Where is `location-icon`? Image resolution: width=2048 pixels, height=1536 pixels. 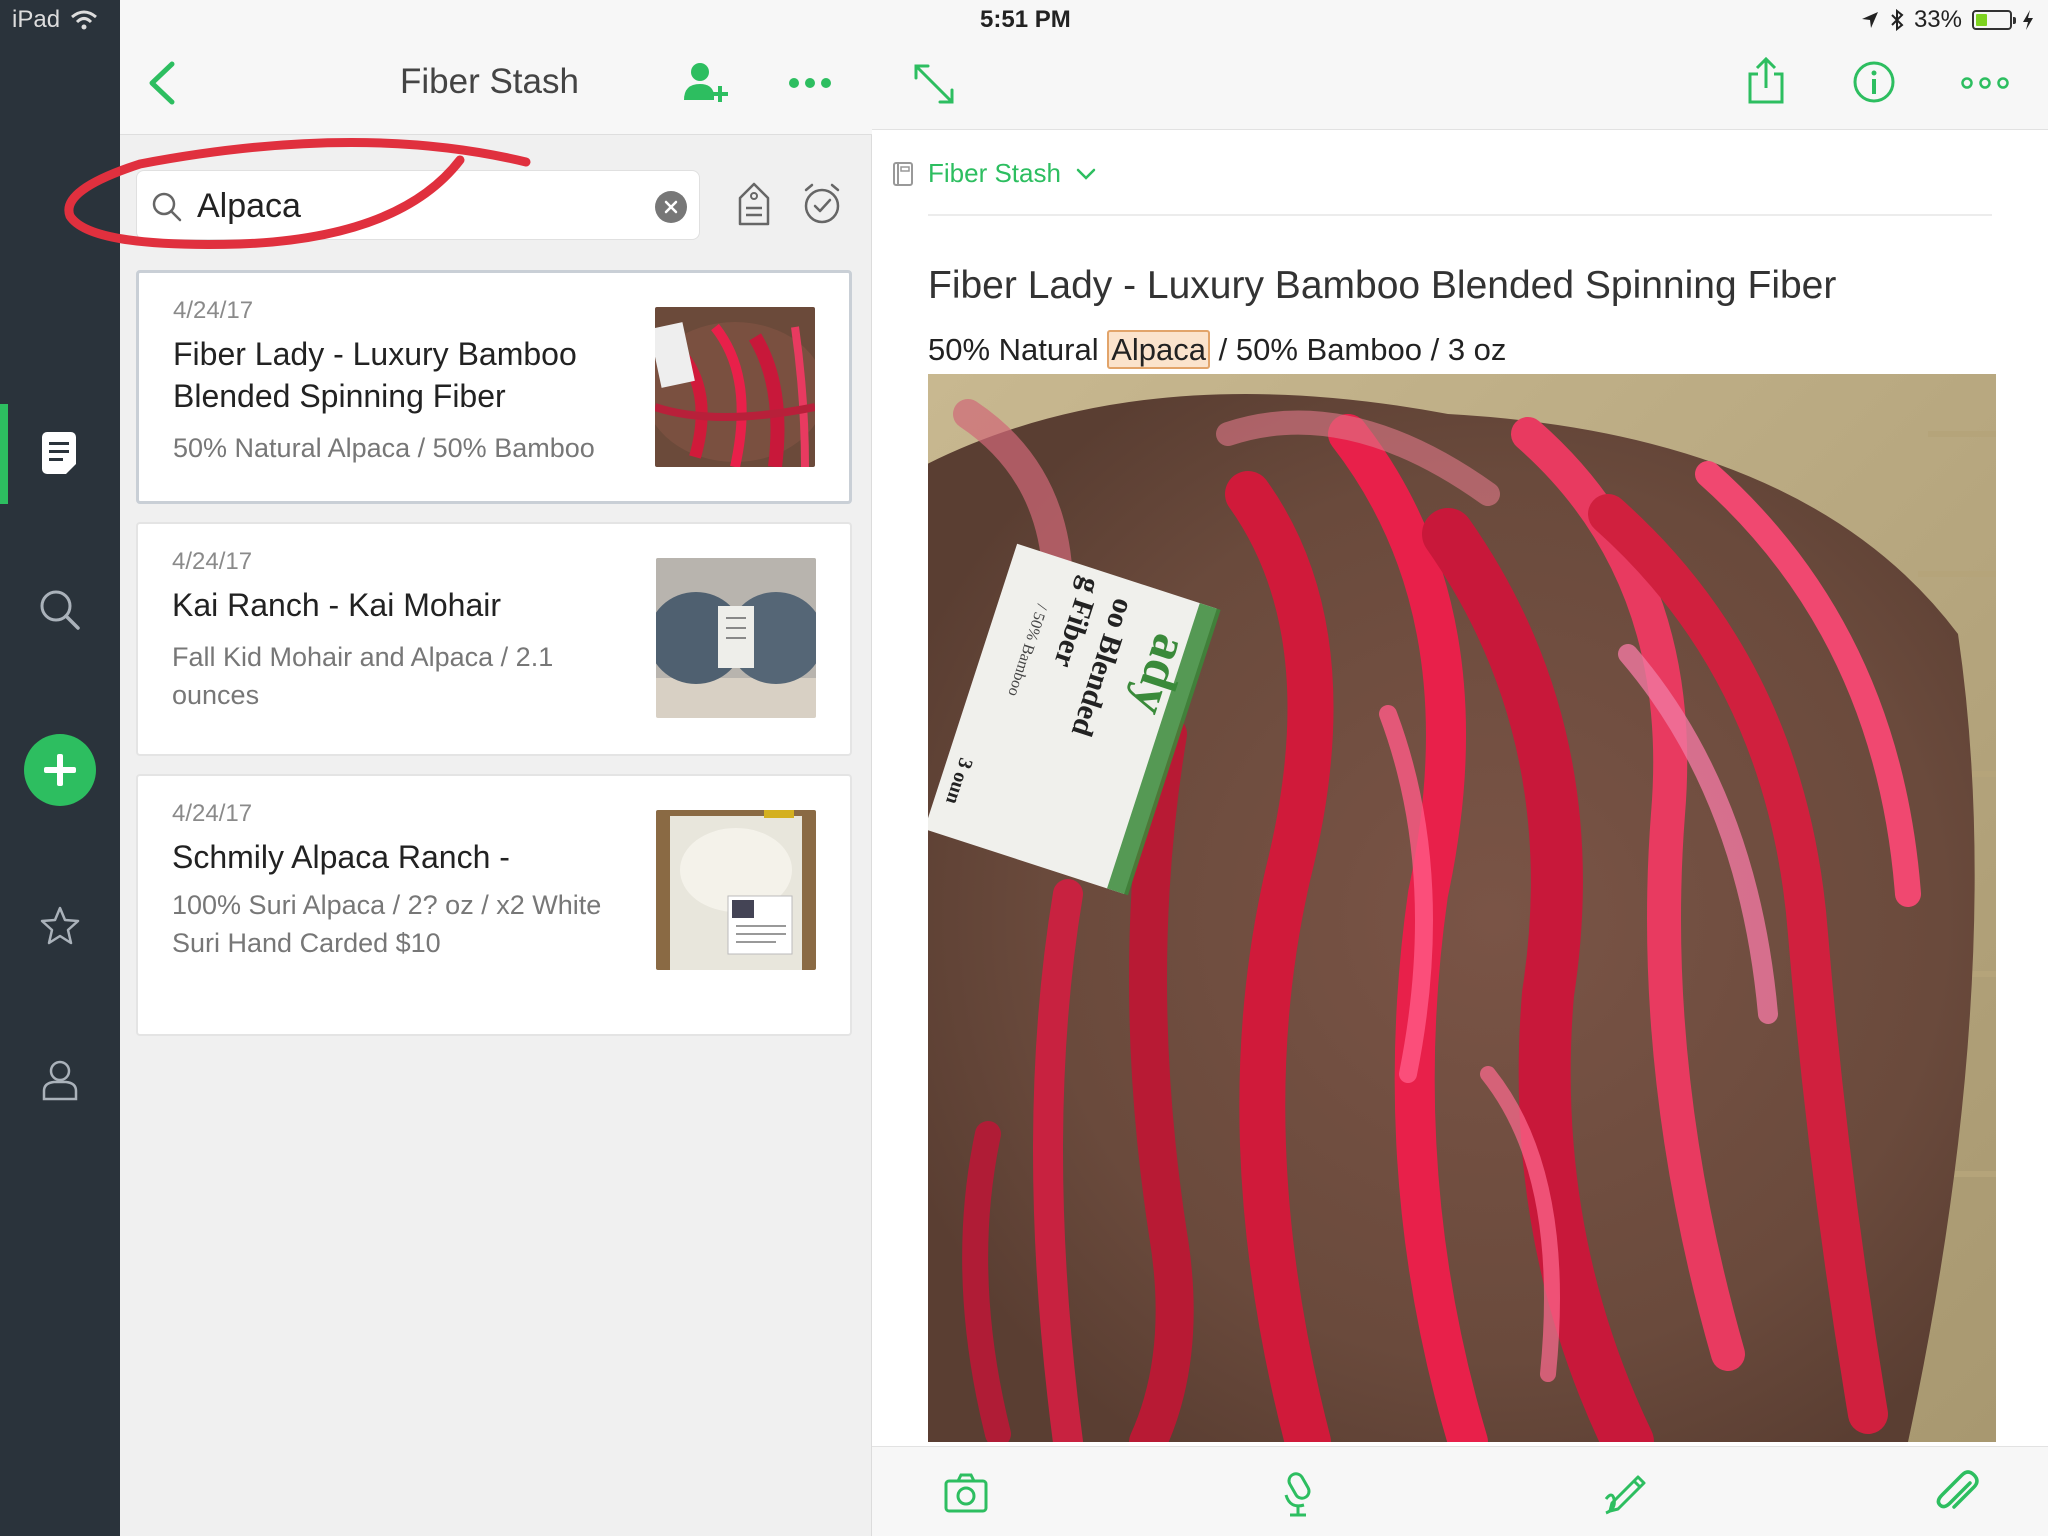
location-icon is located at coordinates (1869, 20).